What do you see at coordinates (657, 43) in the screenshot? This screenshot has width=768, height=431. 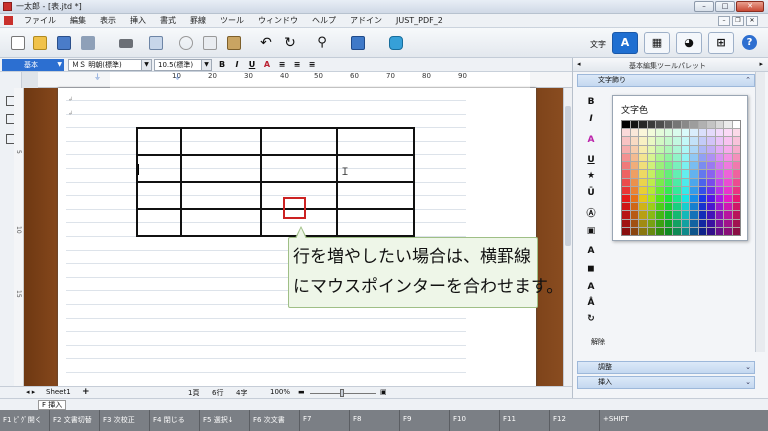 I see `table-mode-button: ▦` at bounding box center [657, 43].